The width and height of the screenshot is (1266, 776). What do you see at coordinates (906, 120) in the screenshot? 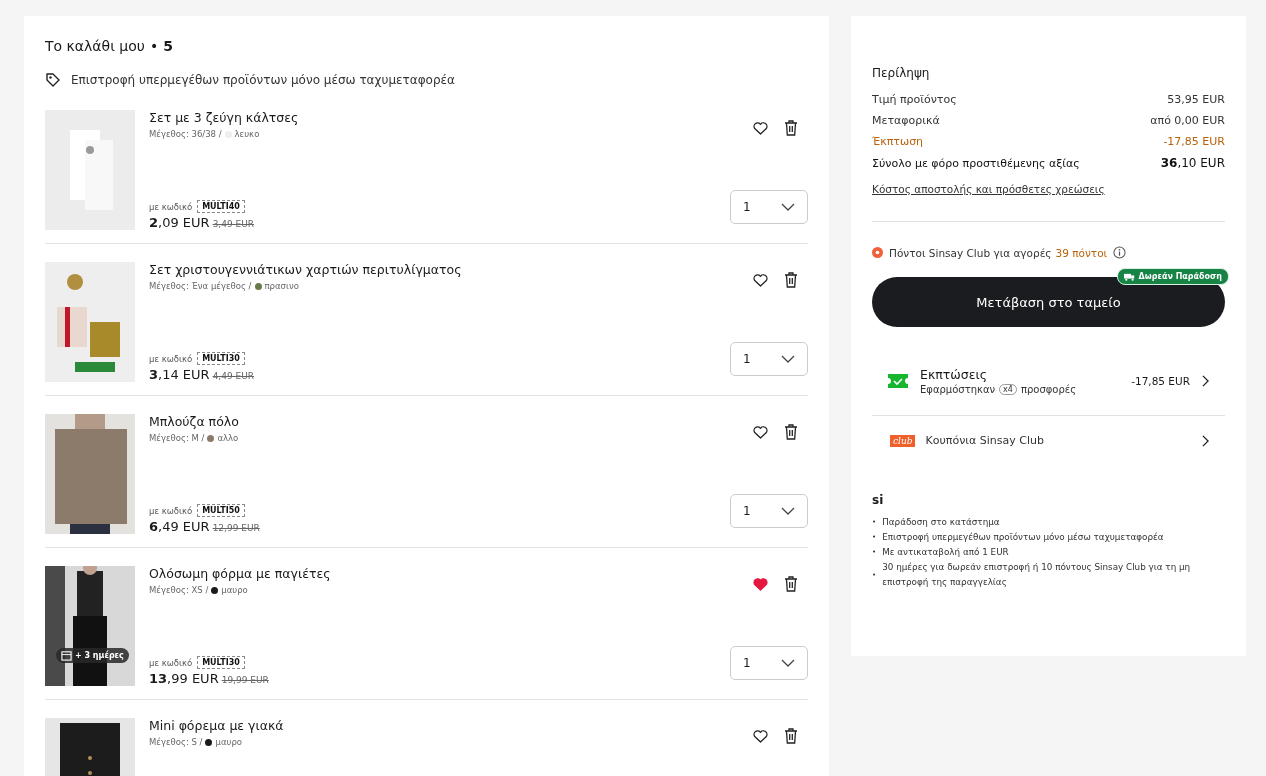
I see `summary-label: Μεταφορικά` at bounding box center [906, 120].